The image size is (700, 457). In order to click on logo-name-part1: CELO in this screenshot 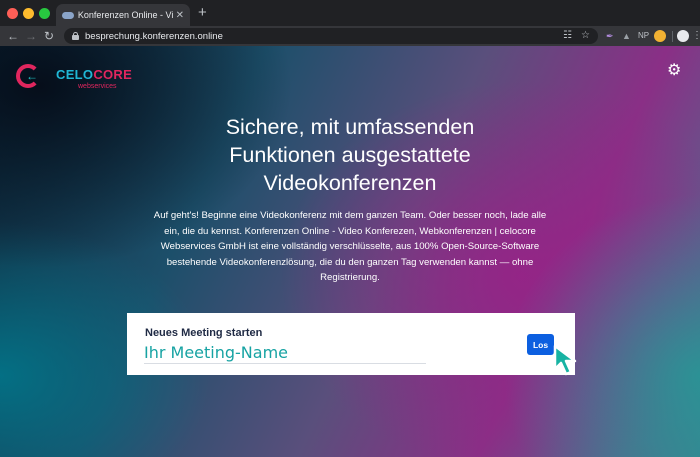, I will do `click(75, 74)`.